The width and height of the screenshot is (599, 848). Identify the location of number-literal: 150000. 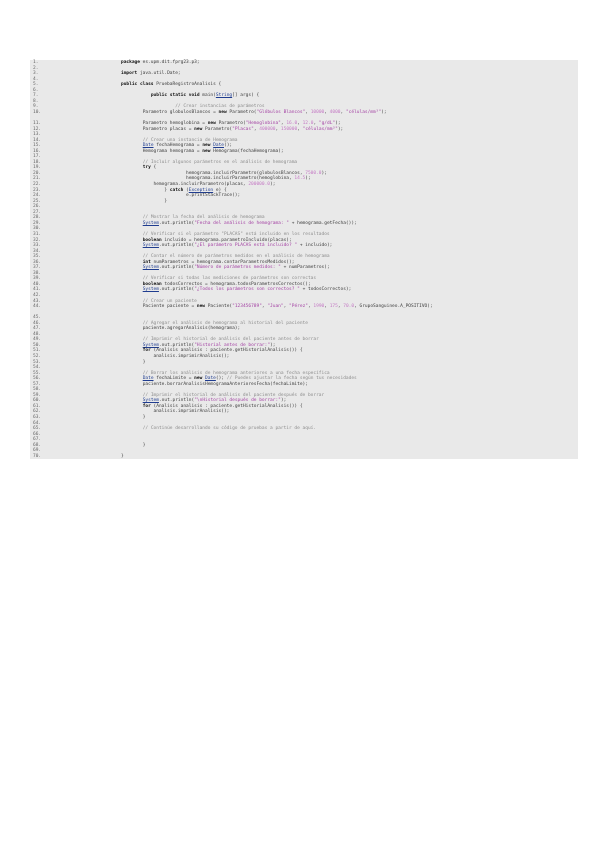
(289, 129).